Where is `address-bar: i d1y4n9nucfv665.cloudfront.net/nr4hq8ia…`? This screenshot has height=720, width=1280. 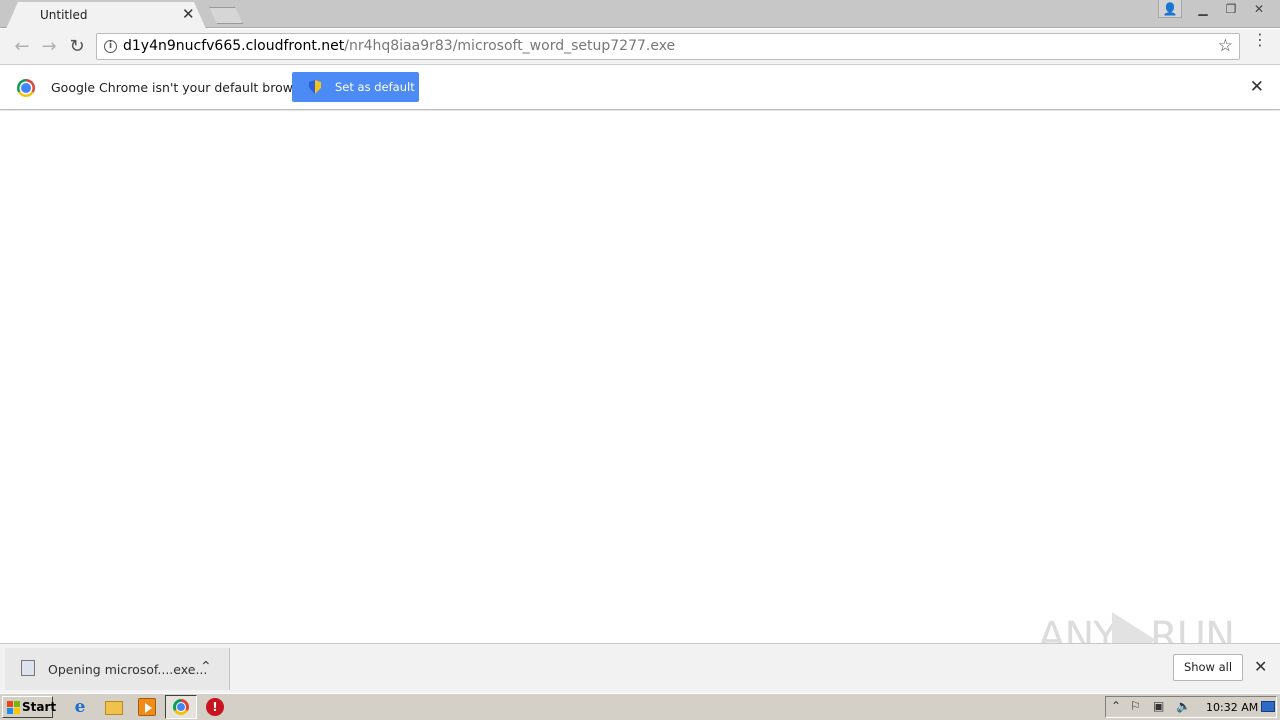 address-bar: i d1y4n9nucfv665.cloudfront.net/nr4hq8ia… is located at coordinates (668, 46).